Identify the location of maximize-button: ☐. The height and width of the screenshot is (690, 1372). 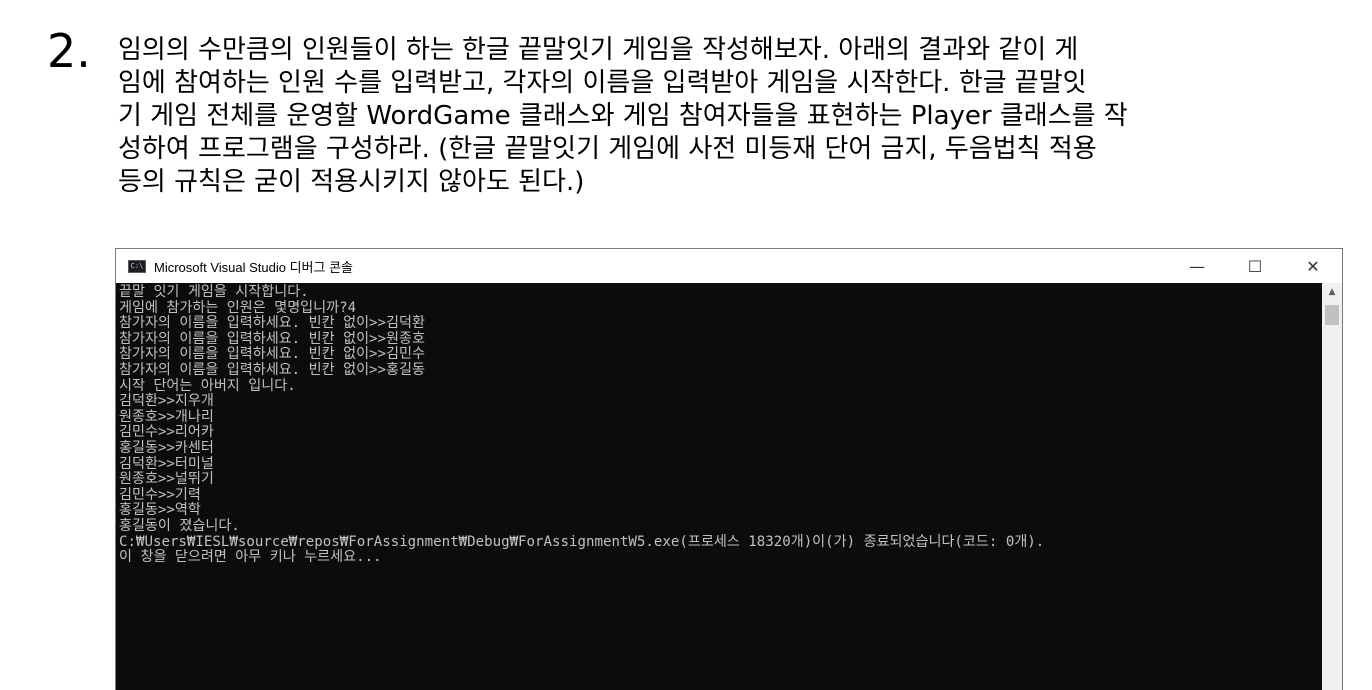
(1255, 266).